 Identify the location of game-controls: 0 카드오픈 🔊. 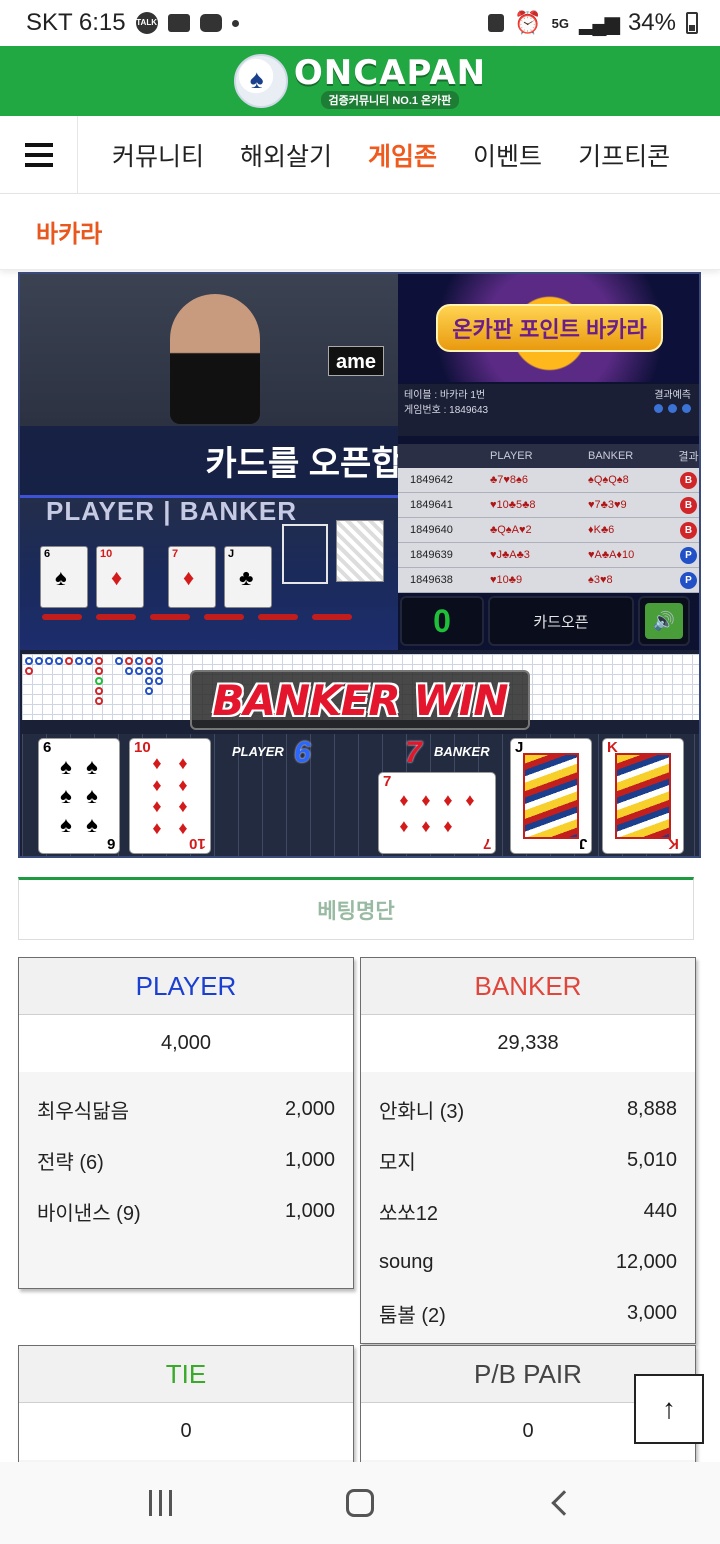
(549, 622).